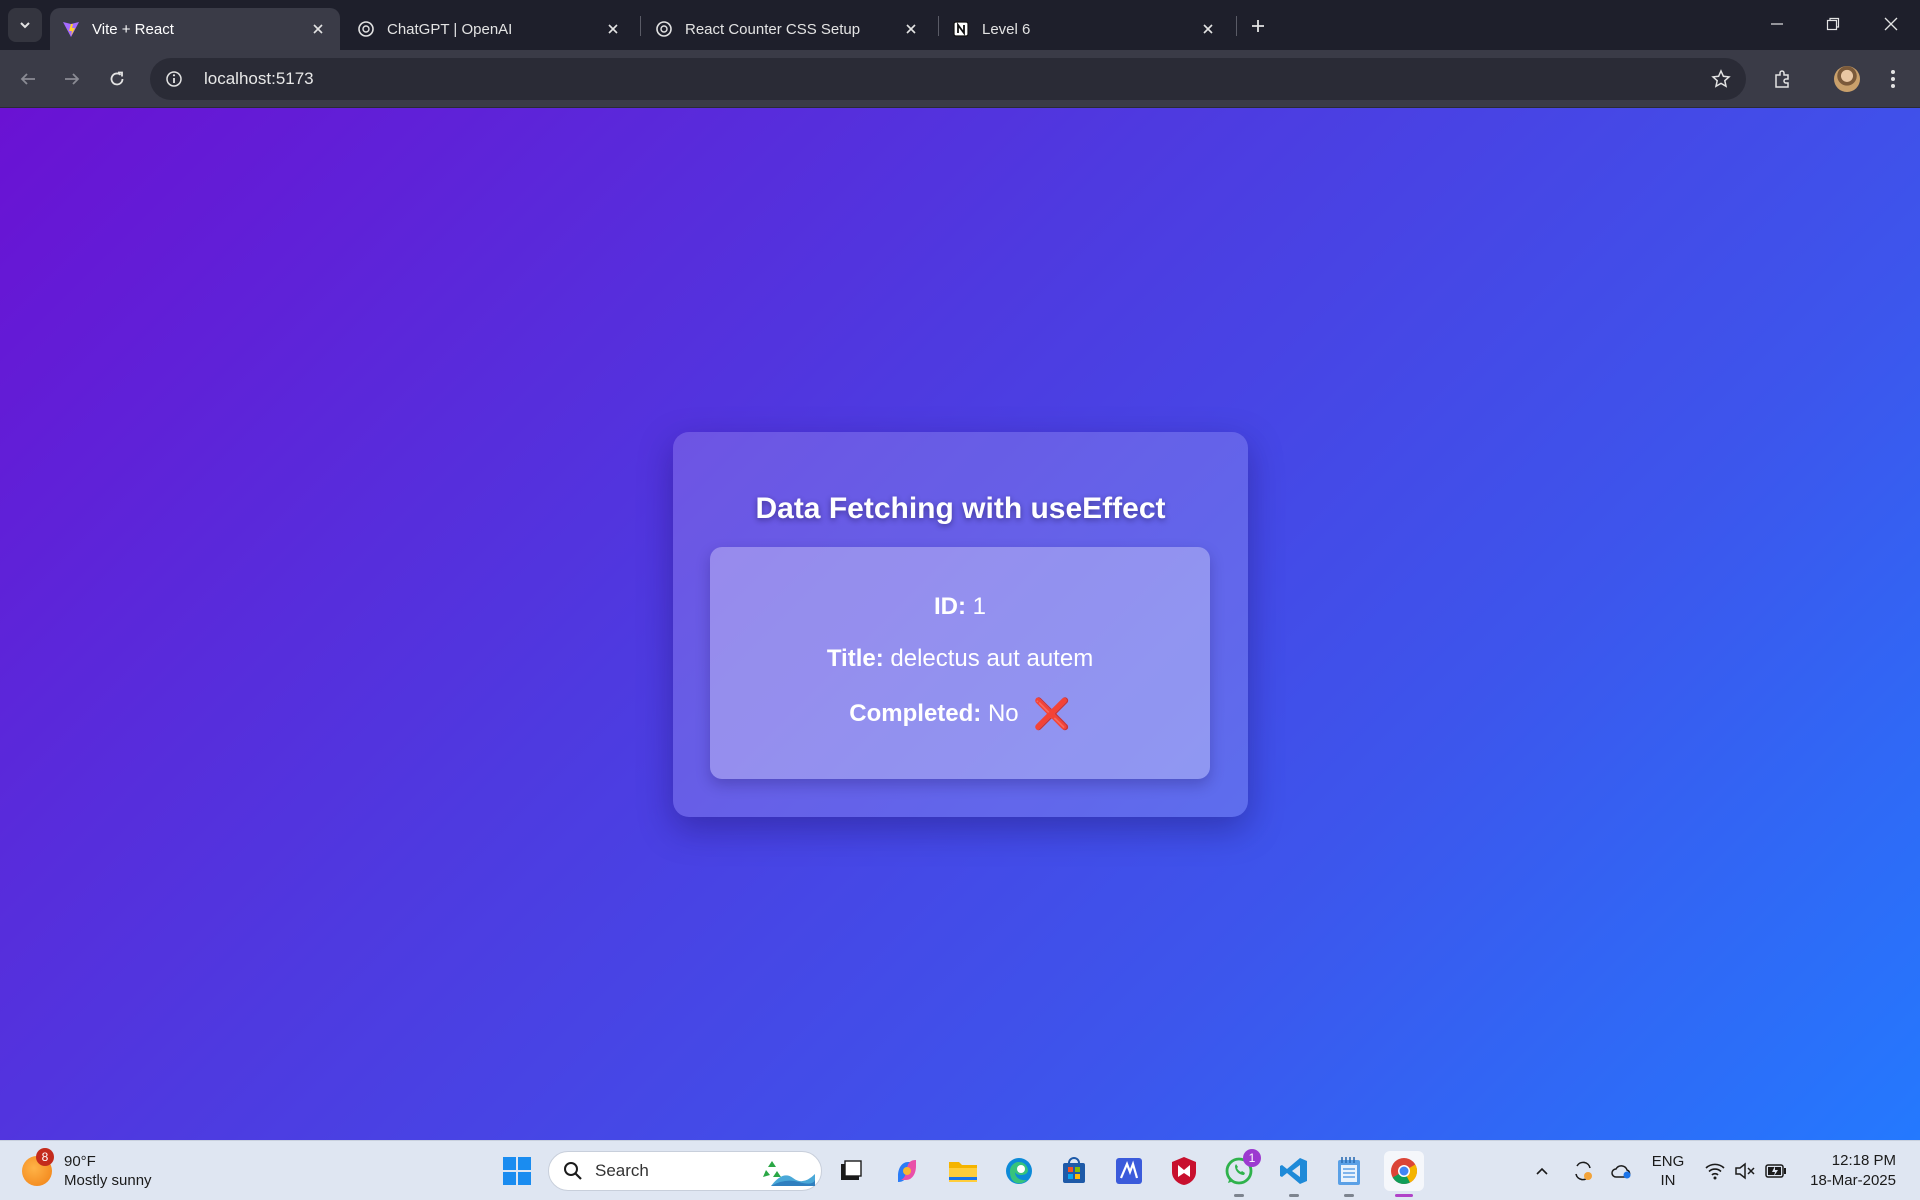 This screenshot has width=1920, height=1200. I want to click on volume-tray-button, so click(1745, 1171).